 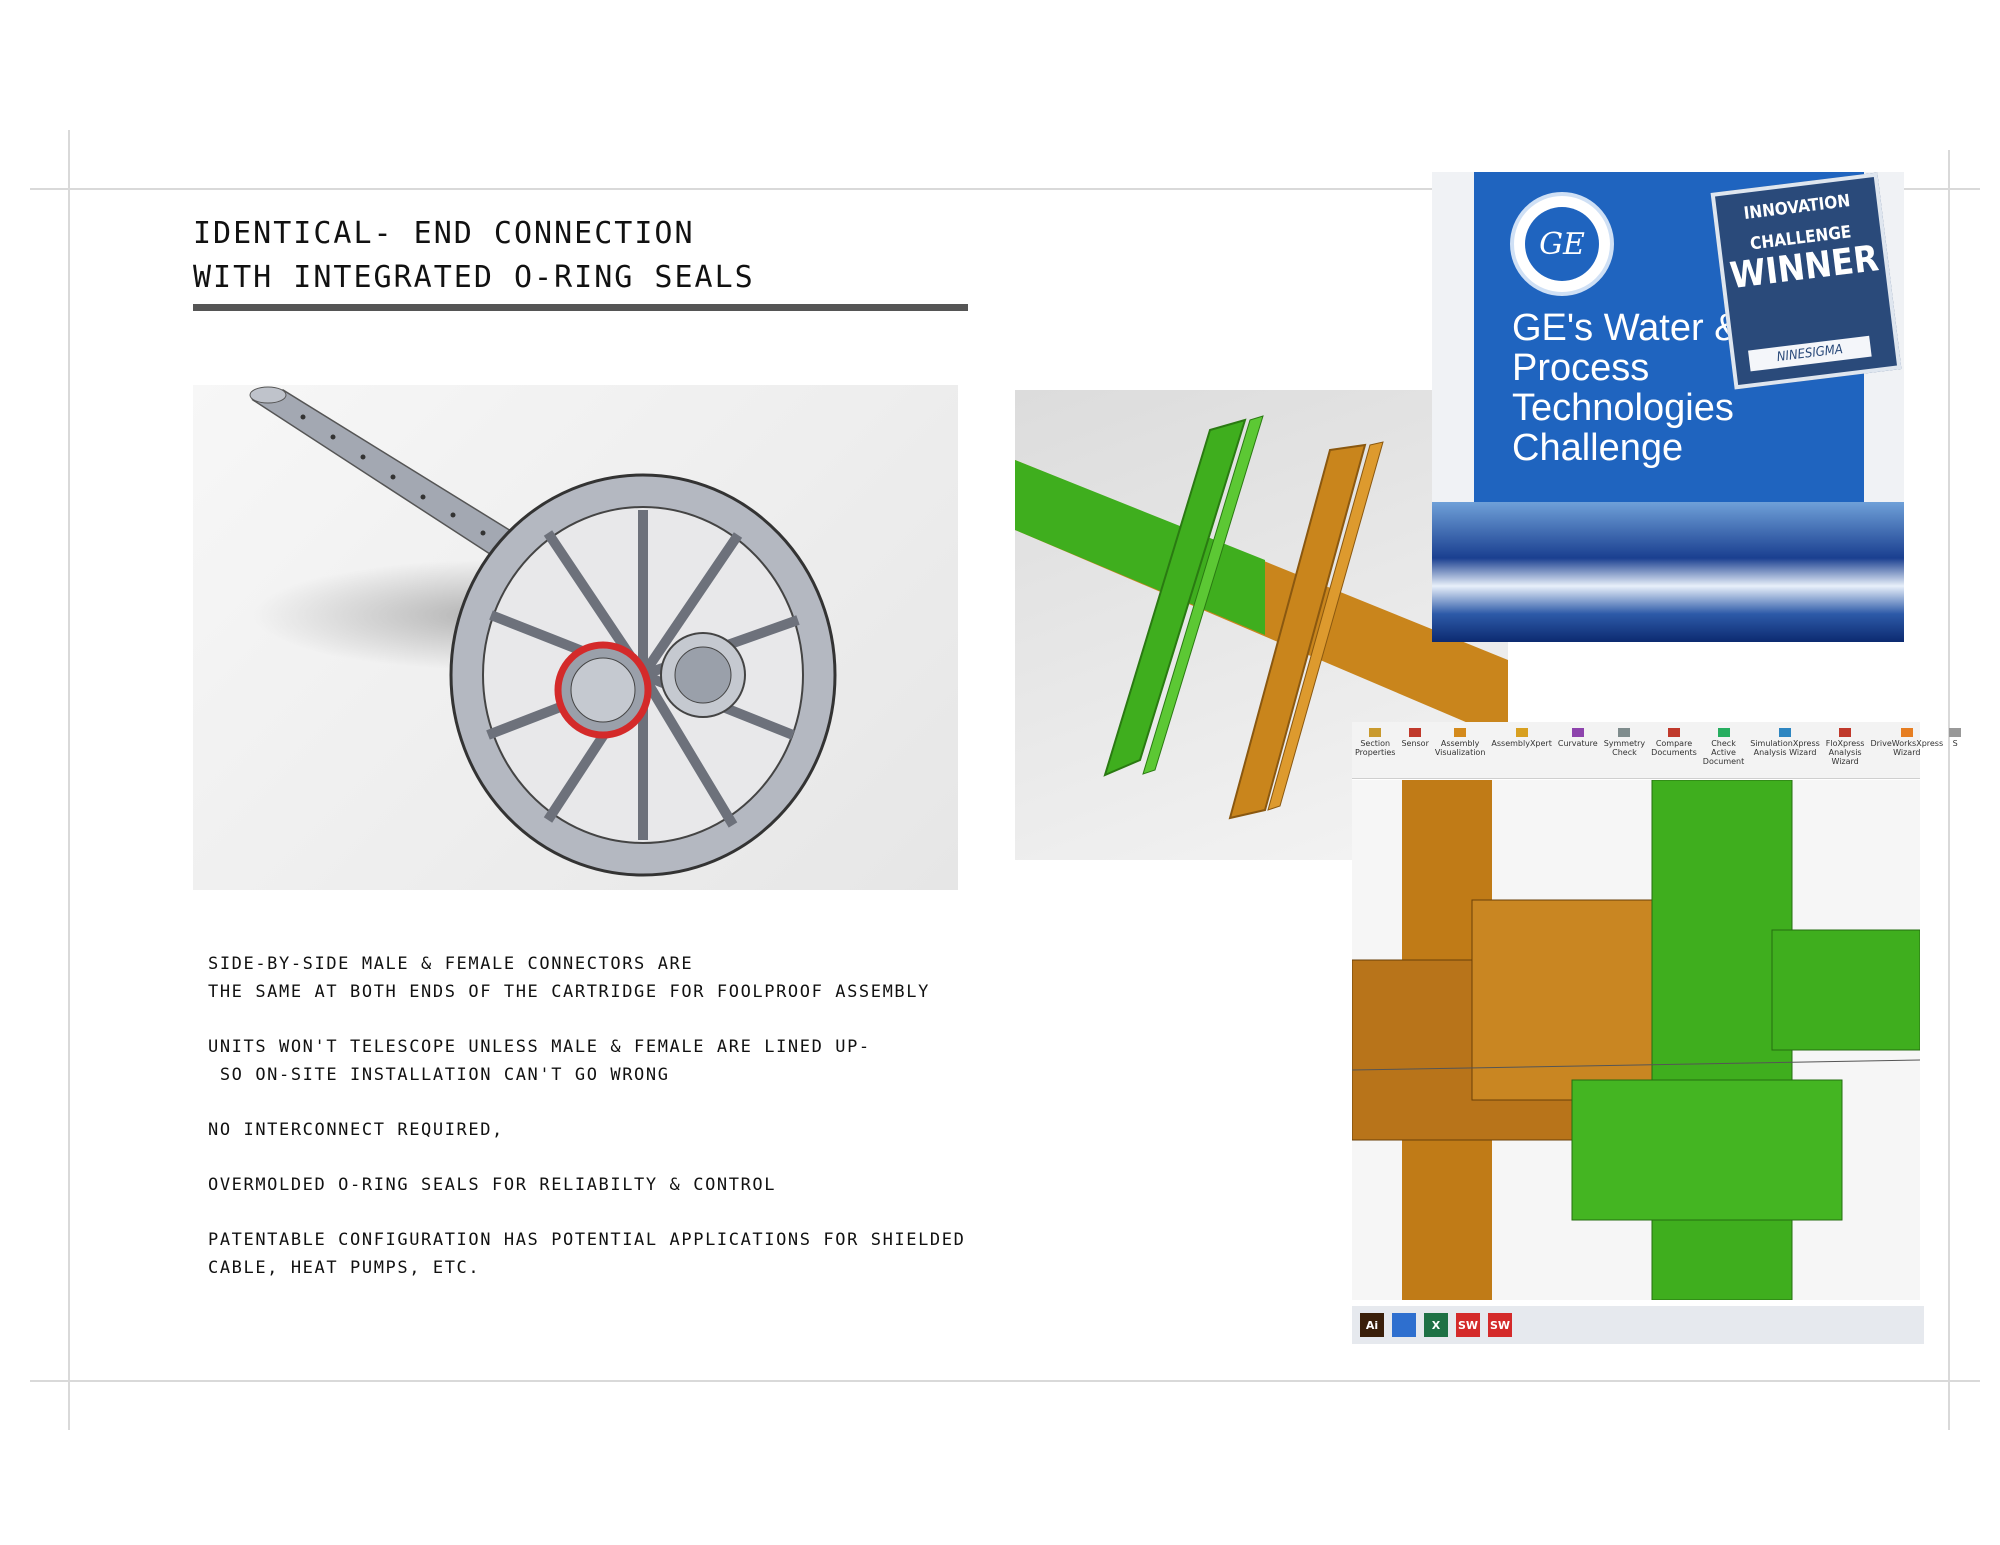 What do you see at coordinates (1845, 990) in the screenshot?
I see `green-pipe-section` at bounding box center [1845, 990].